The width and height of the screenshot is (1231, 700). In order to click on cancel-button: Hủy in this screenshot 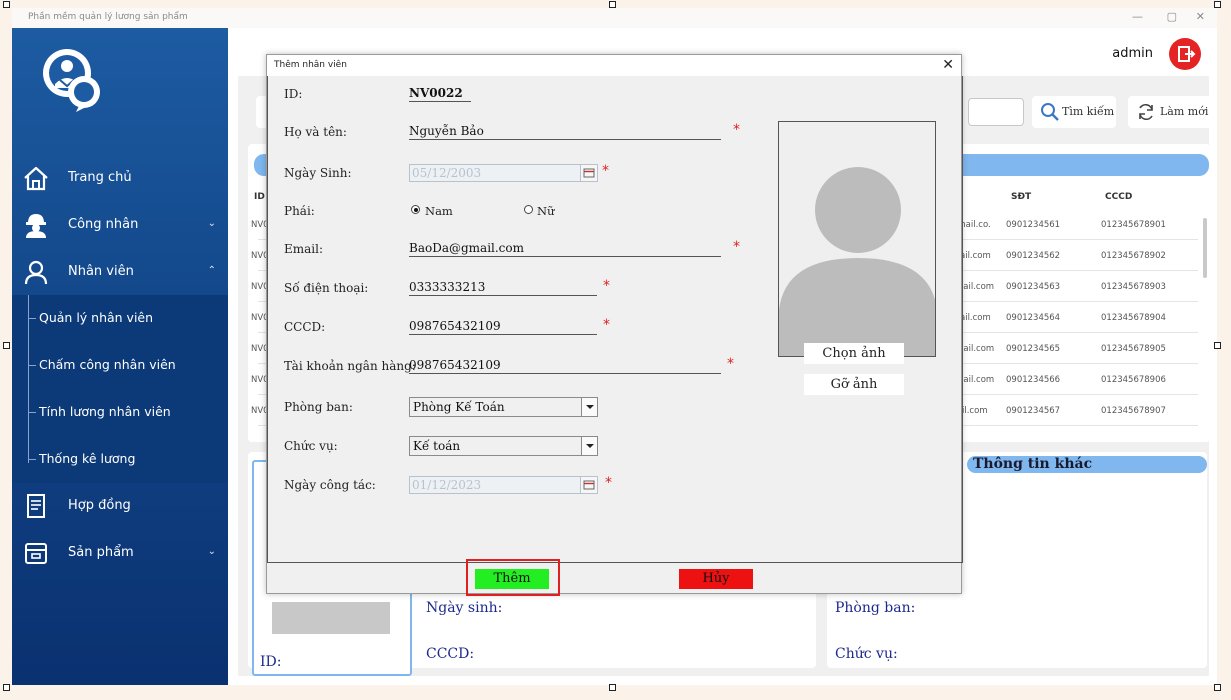, I will do `click(716, 579)`.